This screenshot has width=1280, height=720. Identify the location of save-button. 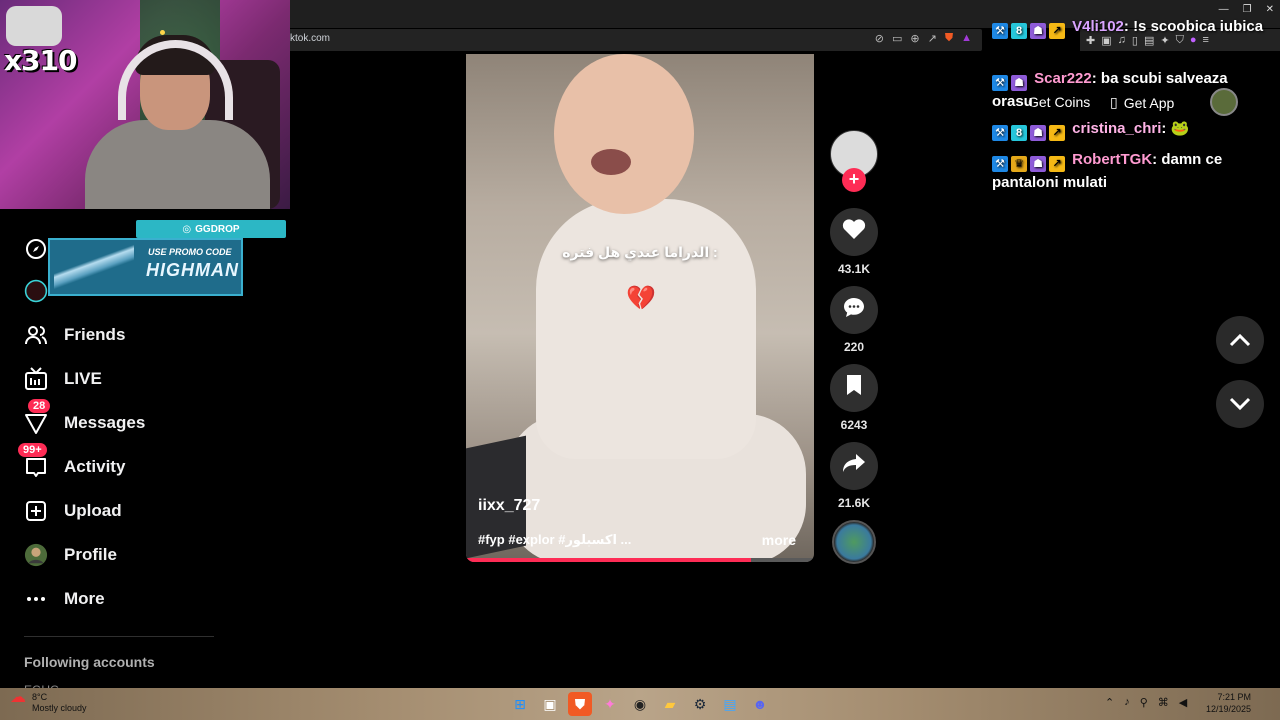
(854, 388).